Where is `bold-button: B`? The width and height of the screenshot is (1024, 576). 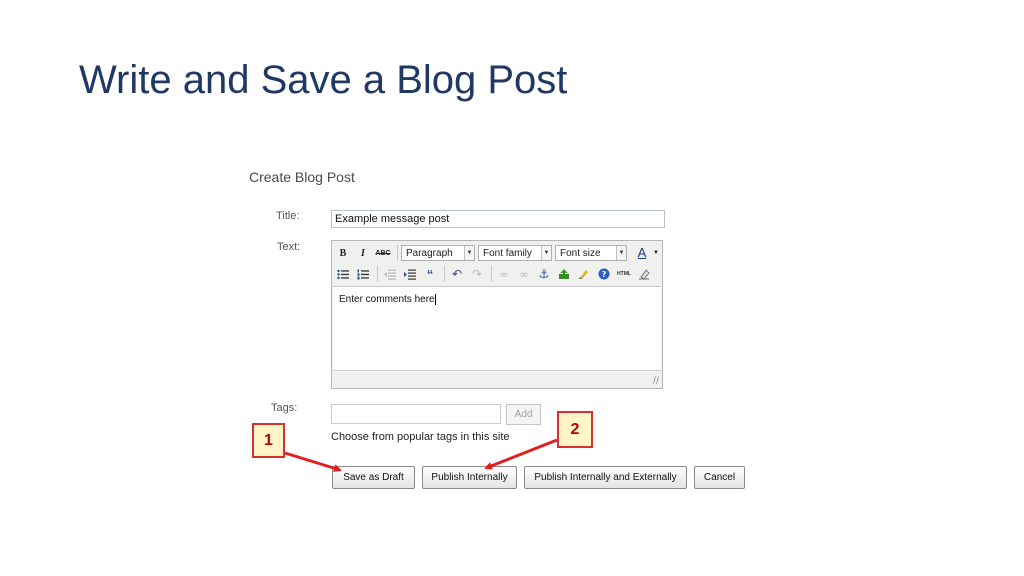 bold-button: B is located at coordinates (343, 253).